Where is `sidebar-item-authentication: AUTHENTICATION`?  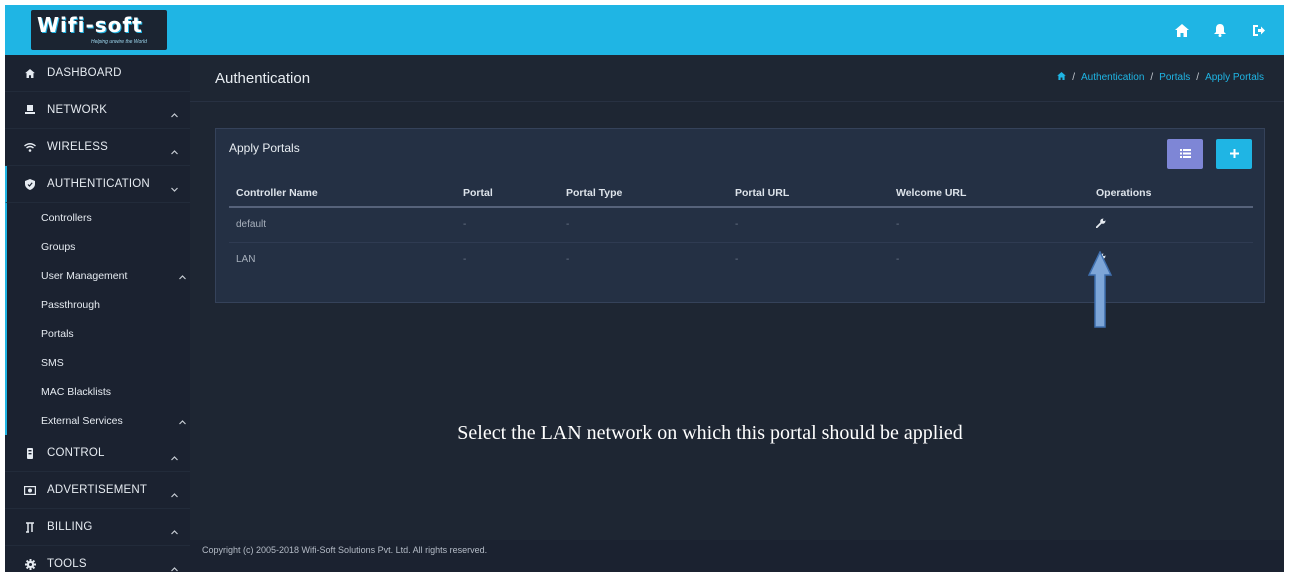
sidebar-item-authentication: AUTHENTICATION is located at coordinates (97, 184).